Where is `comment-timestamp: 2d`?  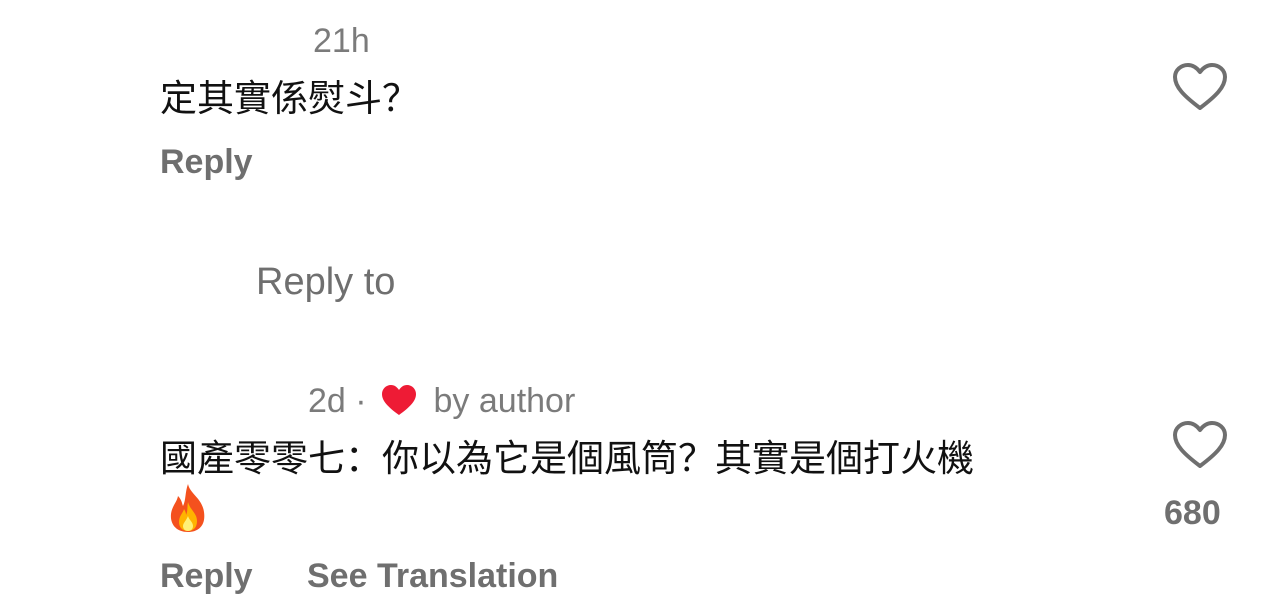
comment-timestamp: 2d is located at coordinates (327, 401).